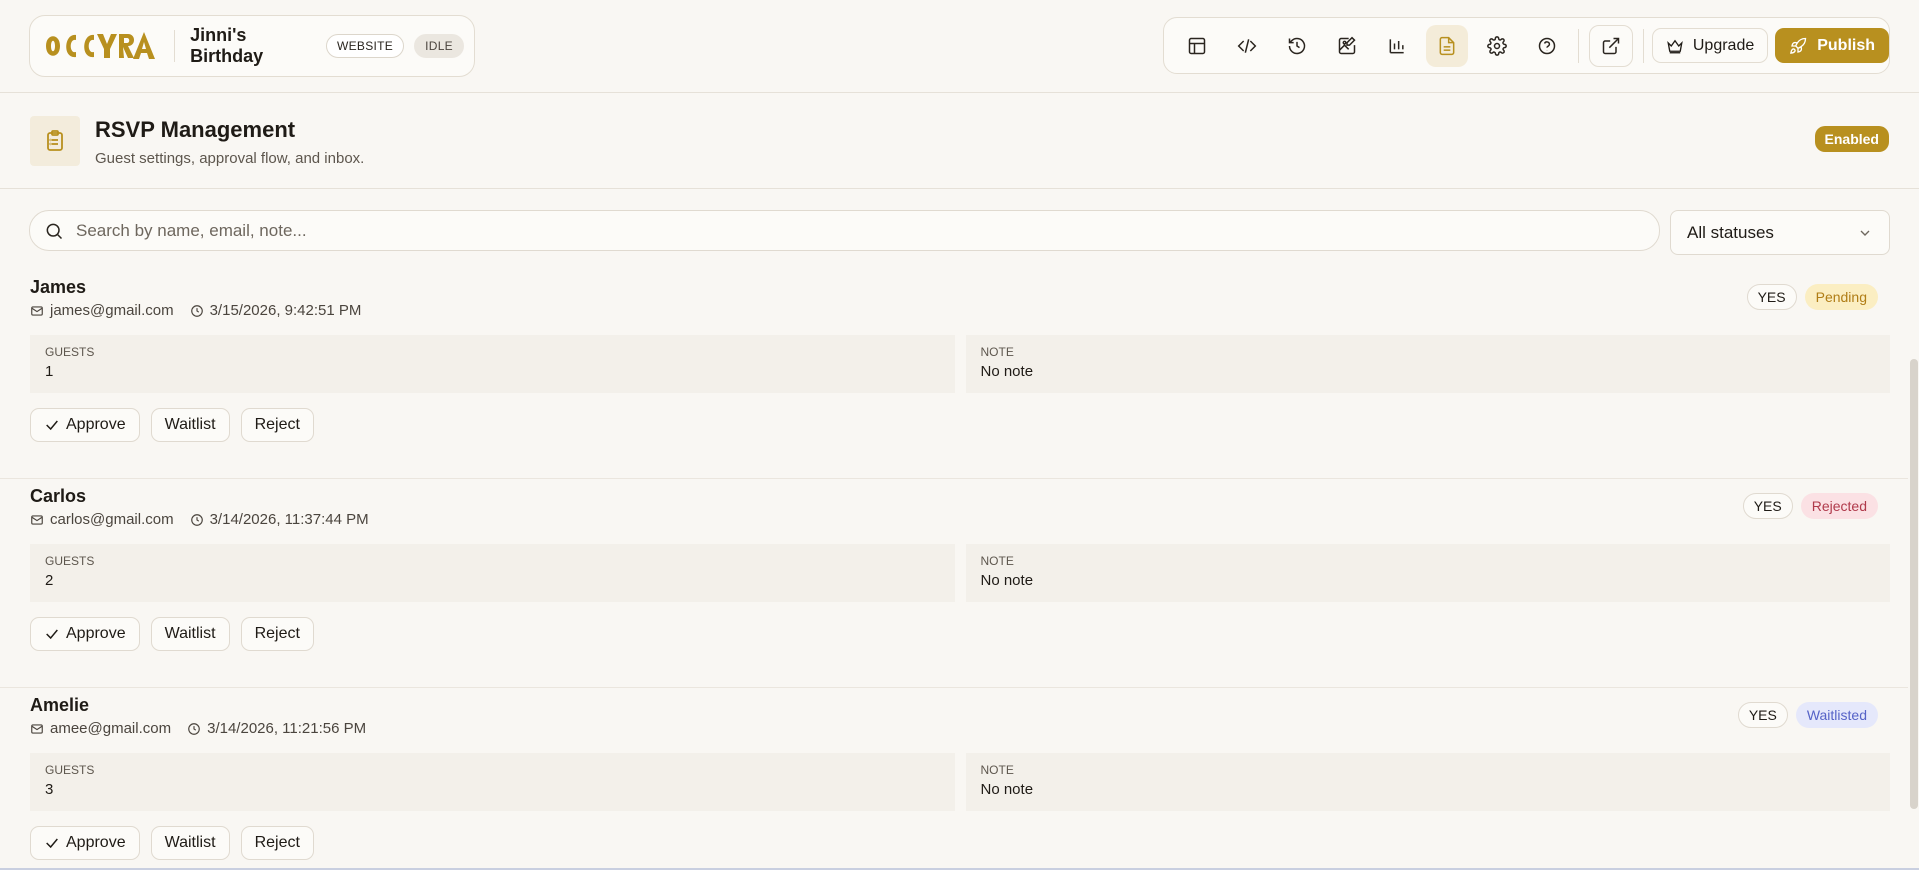  I want to click on guest-email: carlos@gmail.com, so click(112, 519).